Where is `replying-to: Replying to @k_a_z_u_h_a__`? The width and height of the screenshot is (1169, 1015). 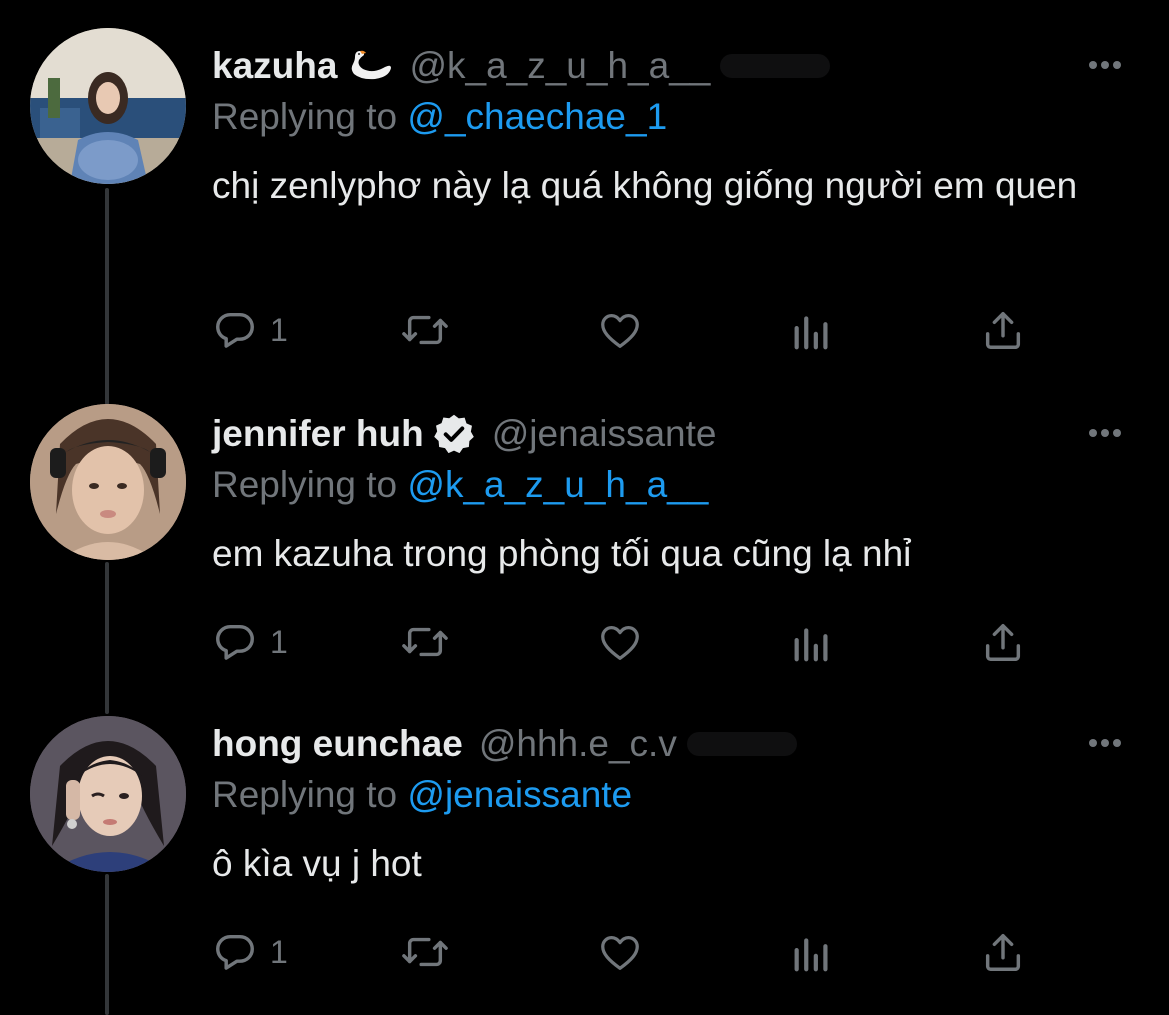 replying-to: Replying to @k_a_z_u_h_a__ is located at coordinates (460, 485).